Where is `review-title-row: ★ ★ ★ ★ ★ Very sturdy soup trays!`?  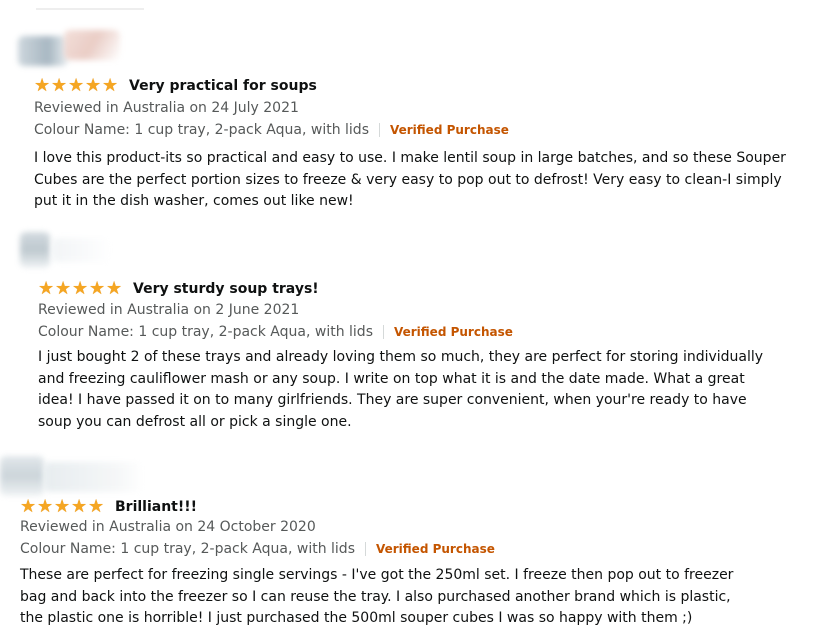 review-title-row: ★ ★ ★ ★ ★ Very sturdy soup trays! is located at coordinates (178, 289).